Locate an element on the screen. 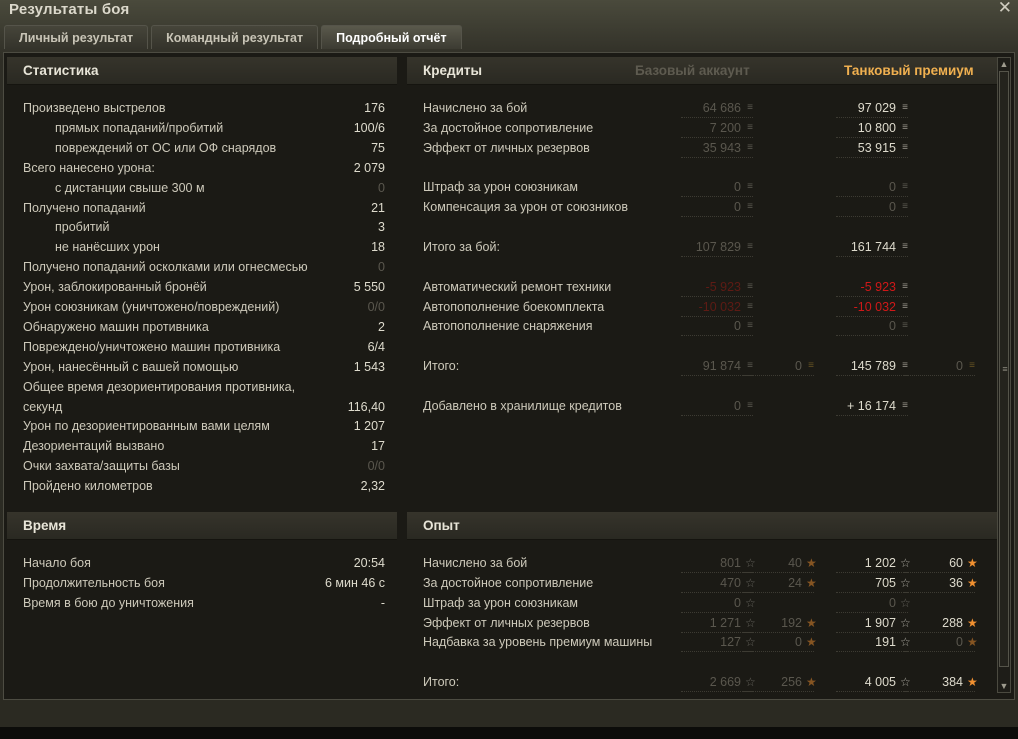 This screenshot has height=739, width=1018. list-item: Итого: 2 669 ☆ 256 ★ 4 005 ☆ 384 ★ is located at coordinates (702, 683).